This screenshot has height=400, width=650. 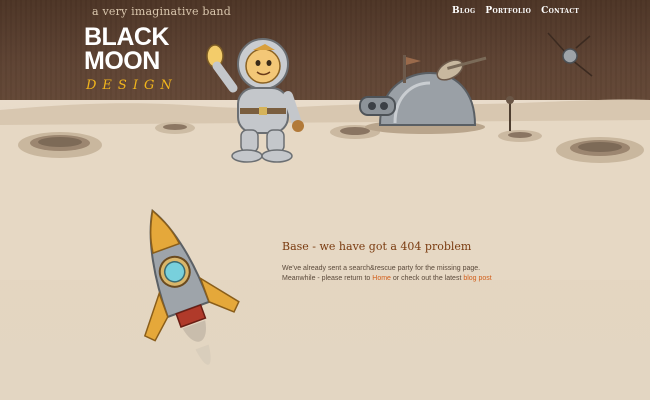 I want to click on tagline: a very imaginative band, so click(x=161, y=11).